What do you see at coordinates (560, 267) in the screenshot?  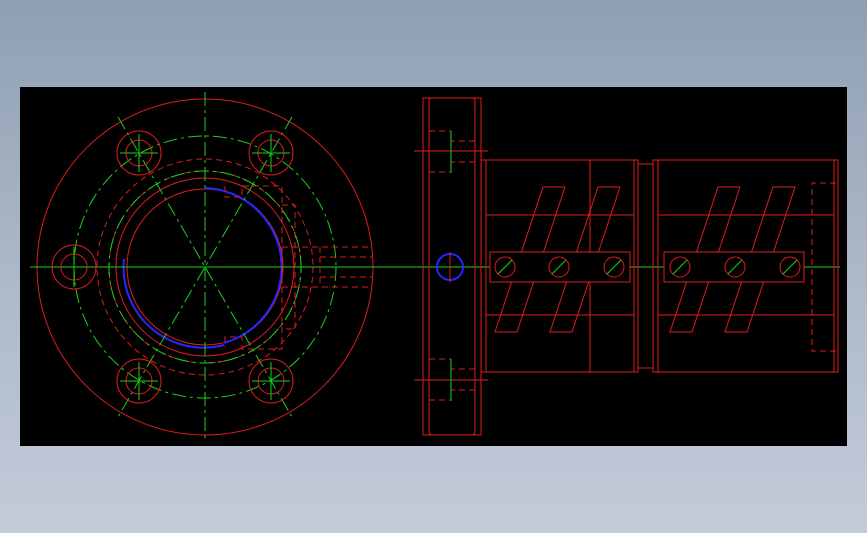 I see `ball-row-band-left` at bounding box center [560, 267].